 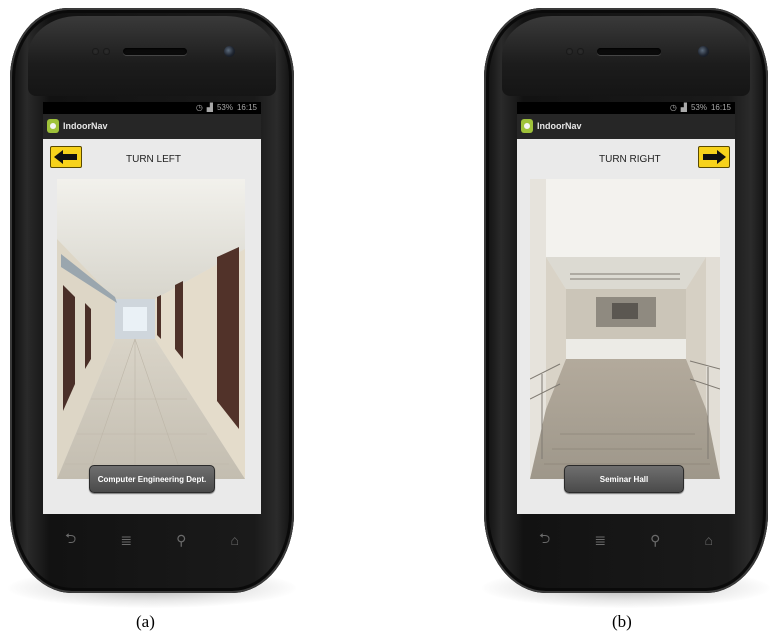 I want to click on direction-text: TURN RIGHT, so click(x=630, y=159).